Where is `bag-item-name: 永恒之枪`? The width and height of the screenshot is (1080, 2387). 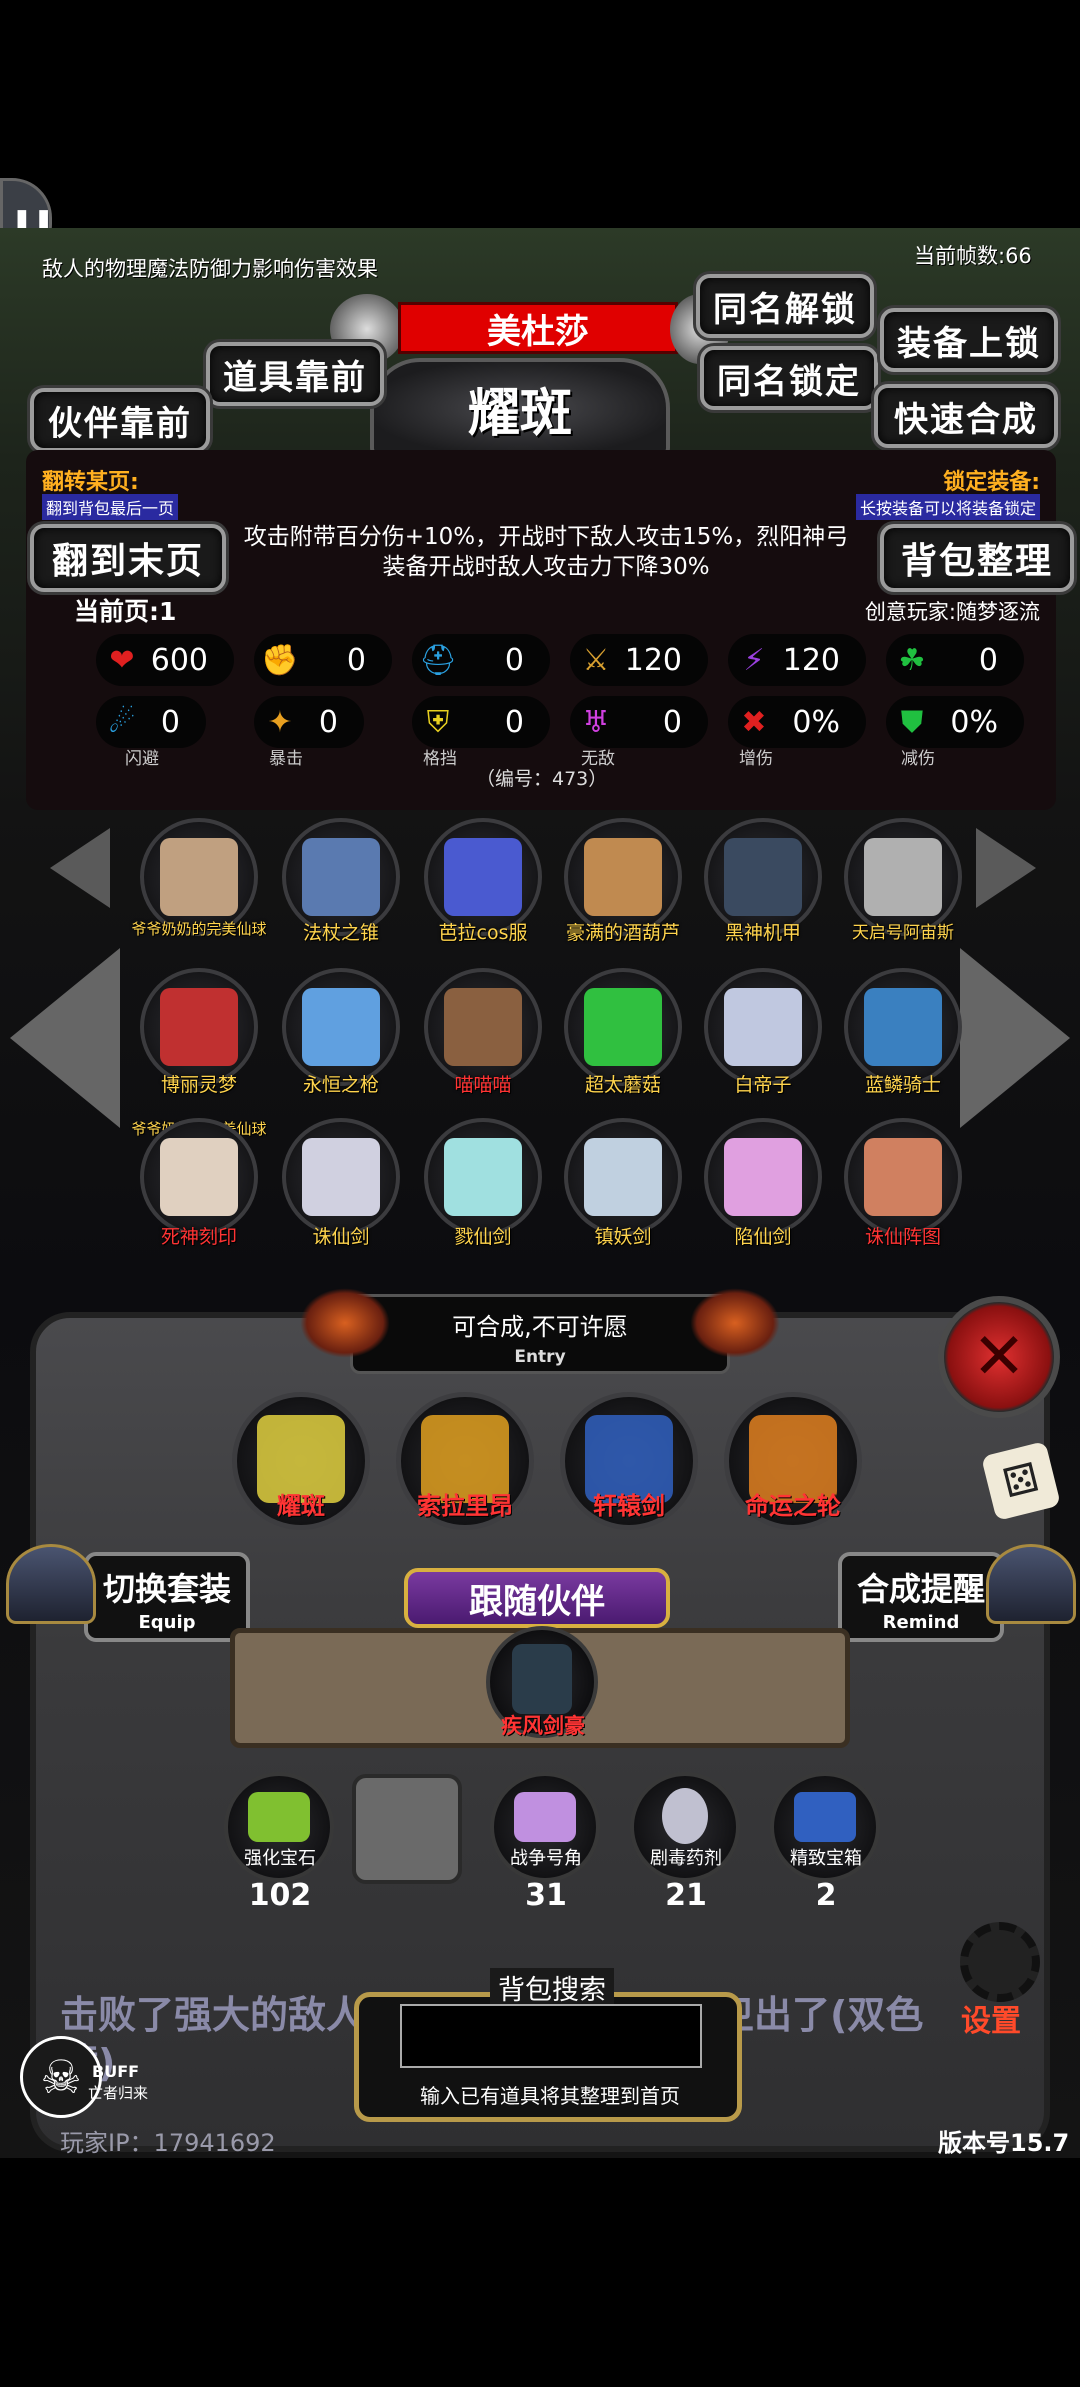 bag-item-name: 永恒之枪 is located at coordinates (340, 1085).